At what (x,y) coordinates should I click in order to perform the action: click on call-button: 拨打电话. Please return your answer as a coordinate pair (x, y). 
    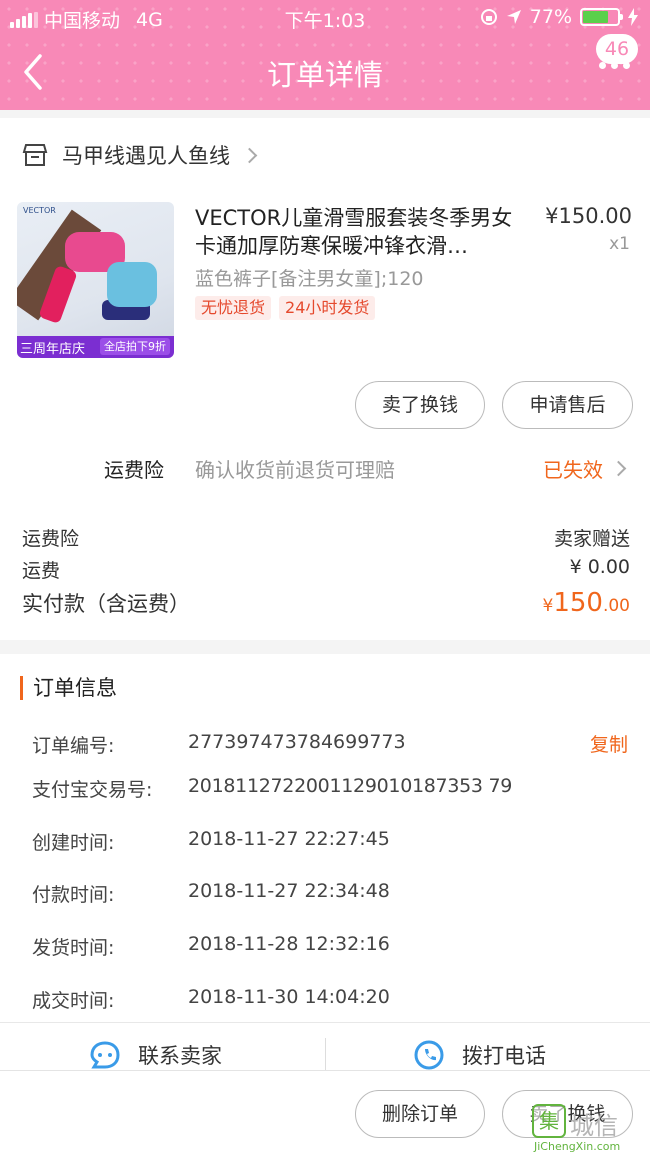
    Looking at the image, I should click on (479, 1055).